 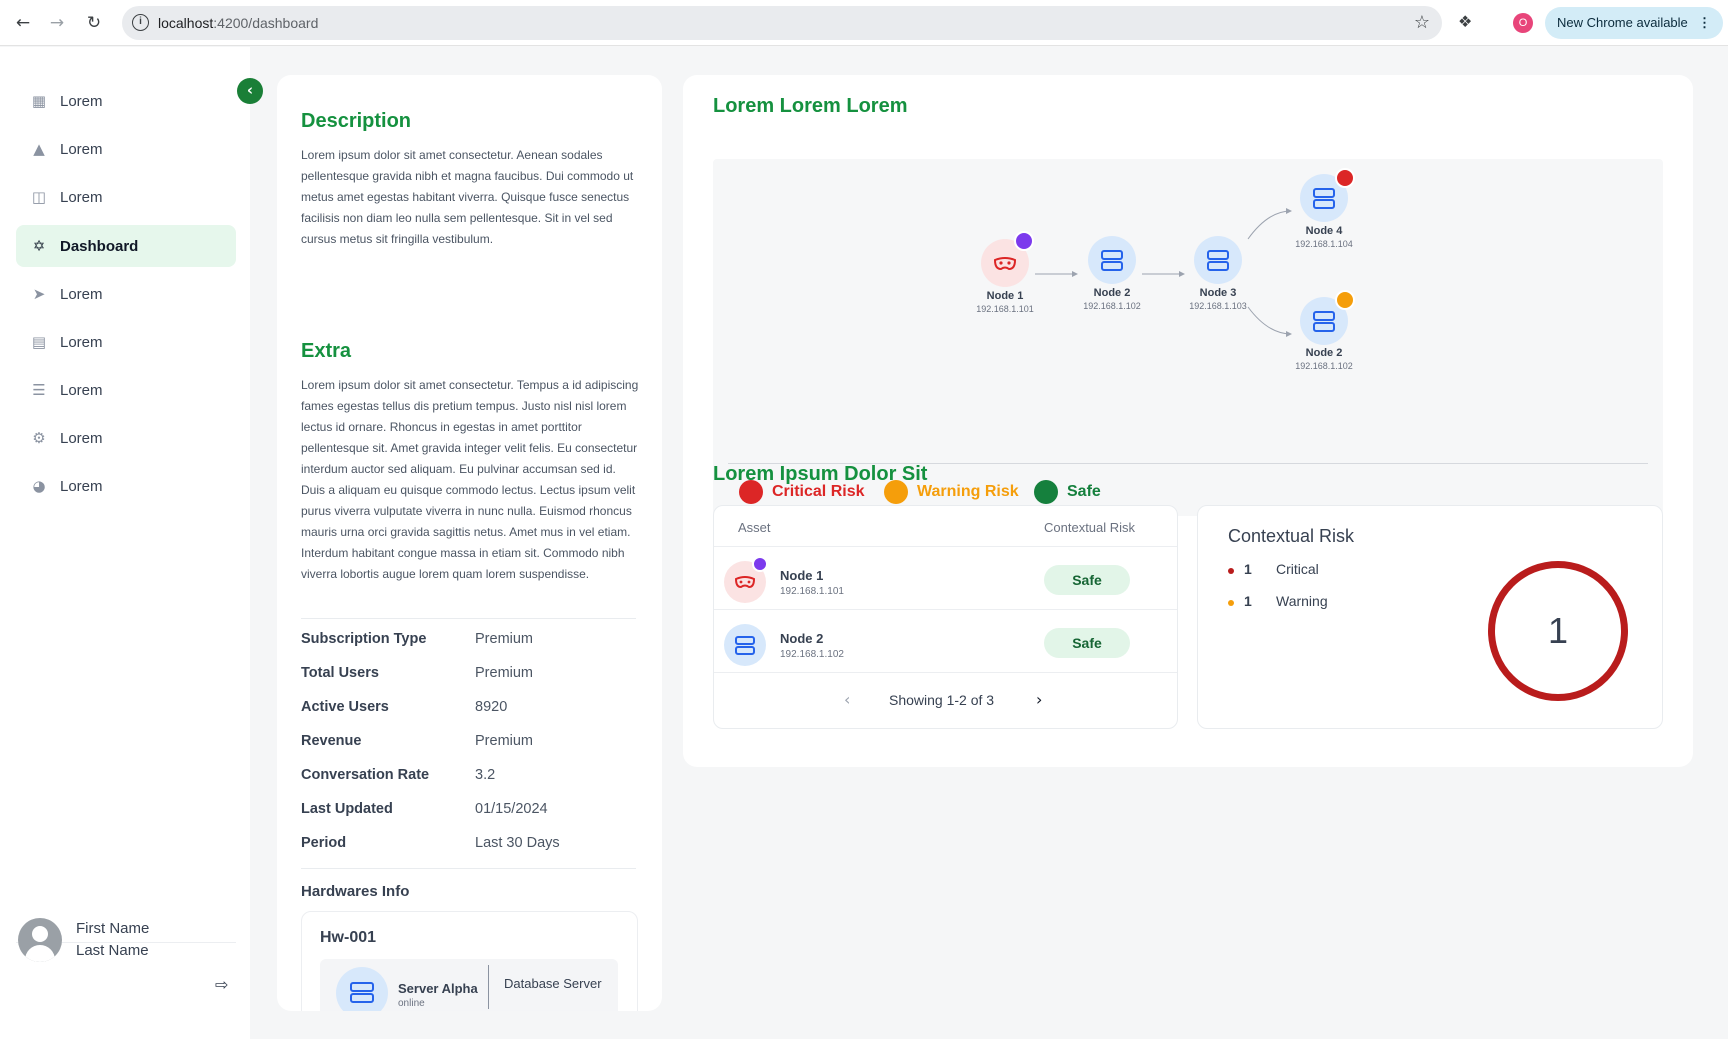 What do you see at coordinates (812, 591) in the screenshot?
I see `asset-ip: 192.168.1.101` at bounding box center [812, 591].